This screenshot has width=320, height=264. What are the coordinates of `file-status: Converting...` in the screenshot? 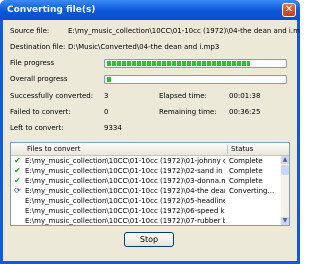 It's located at (252, 191).